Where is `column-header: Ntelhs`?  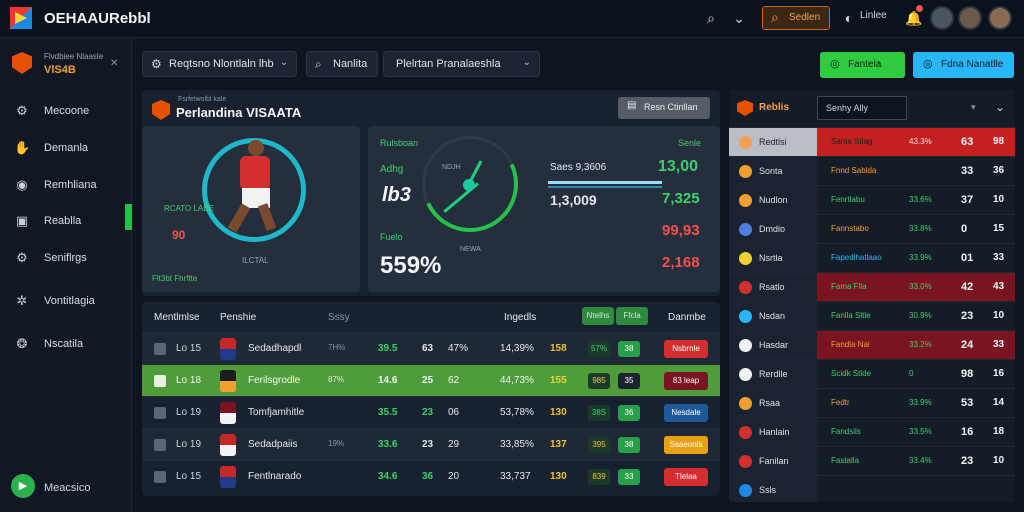
column-header: Ntelhs is located at coordinates (598, 316).